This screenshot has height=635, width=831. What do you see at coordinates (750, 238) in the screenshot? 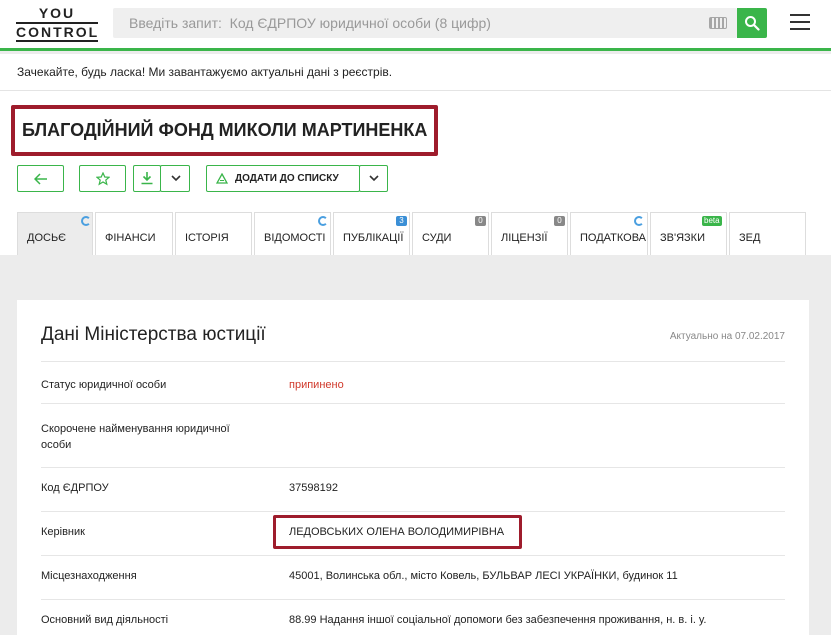
I see `tab-label: ЗЕД` at bounding box center [750, 238].